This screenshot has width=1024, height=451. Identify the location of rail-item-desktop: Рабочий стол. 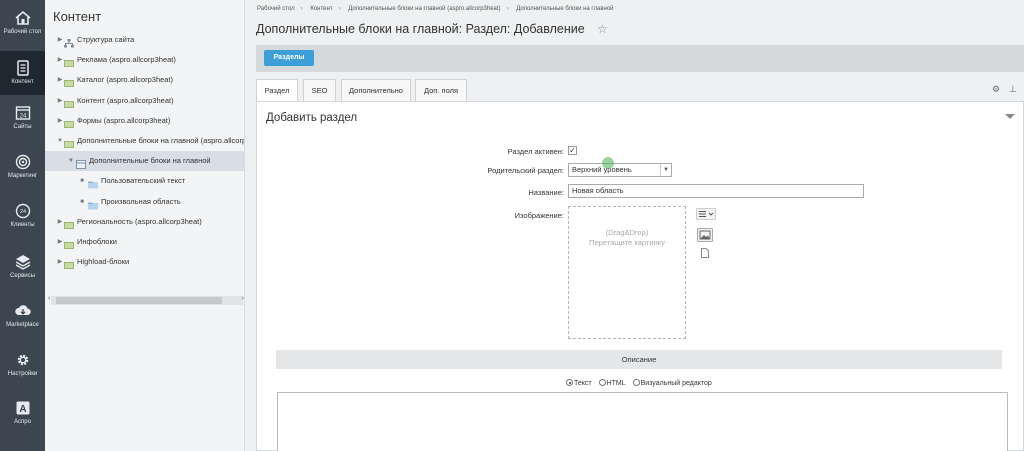
(22, 26).